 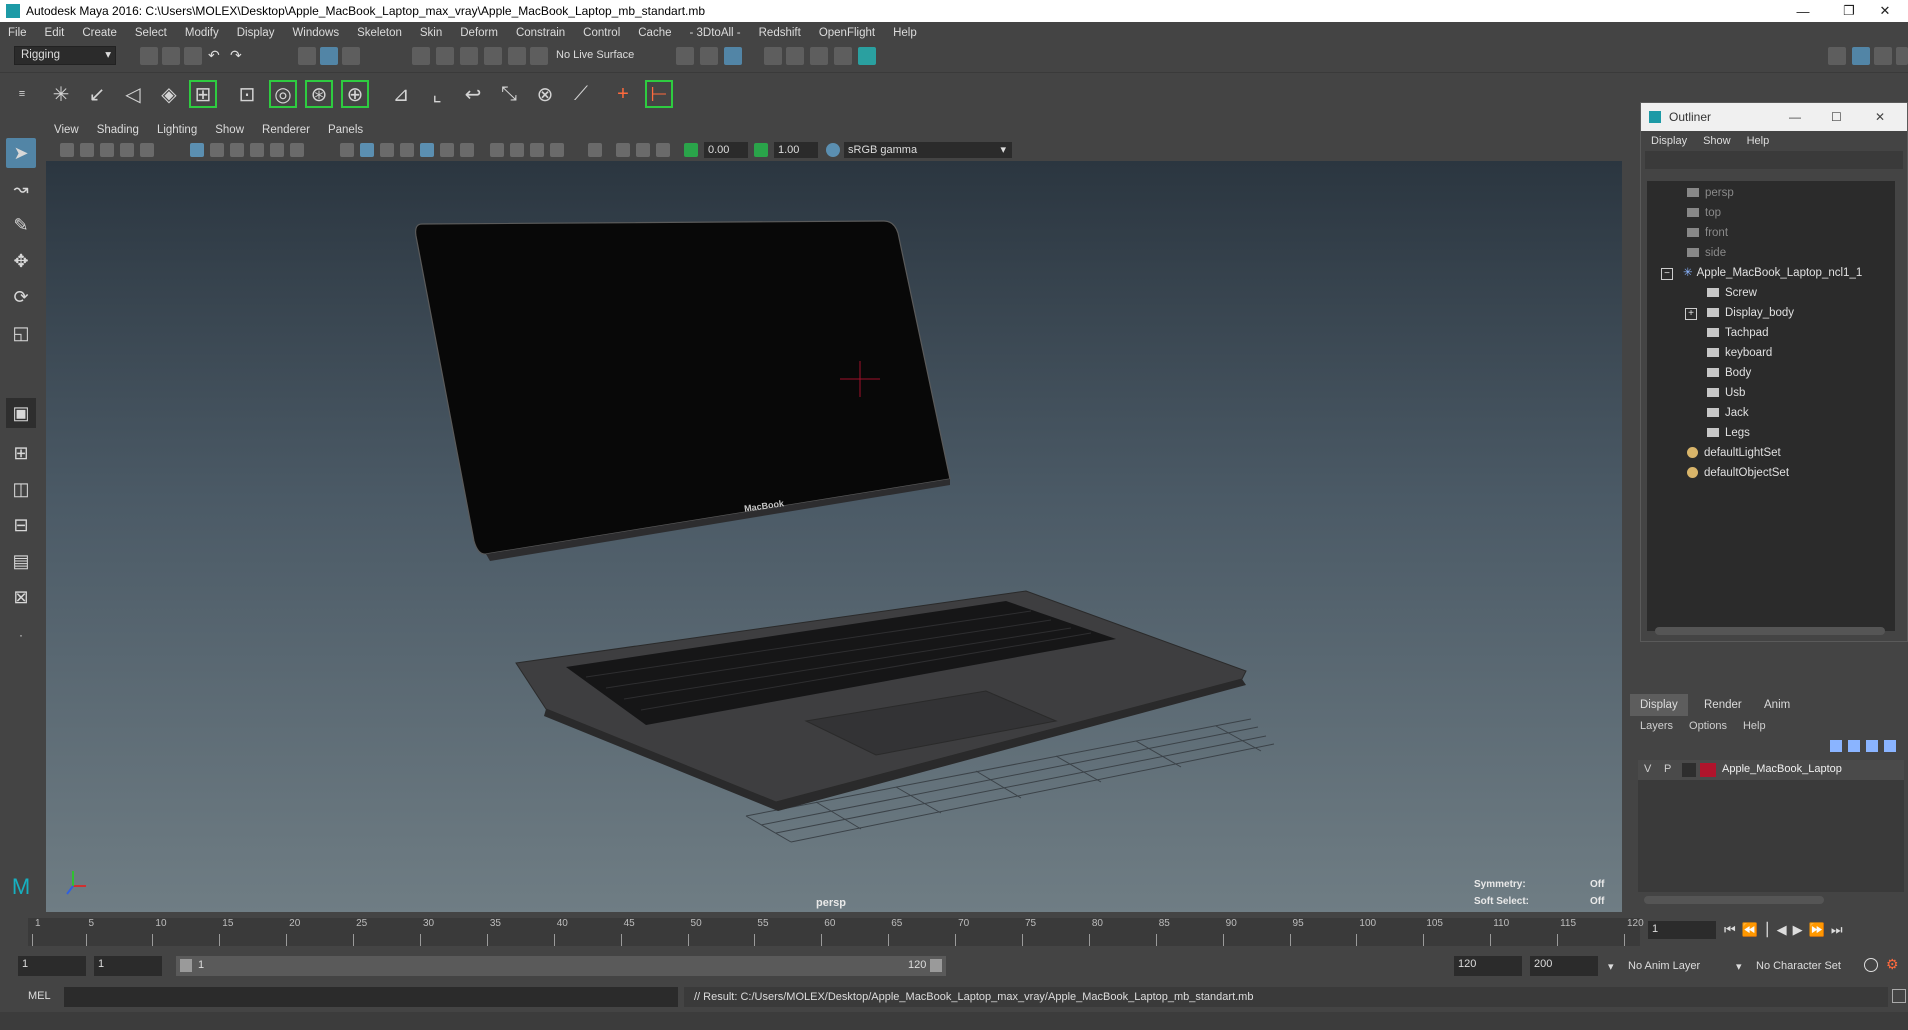 What do you see at coordinates (21, 413) in the screenshot?
I see `single-perspective-layout-icon: ▣` at bounding box center [21, 413].